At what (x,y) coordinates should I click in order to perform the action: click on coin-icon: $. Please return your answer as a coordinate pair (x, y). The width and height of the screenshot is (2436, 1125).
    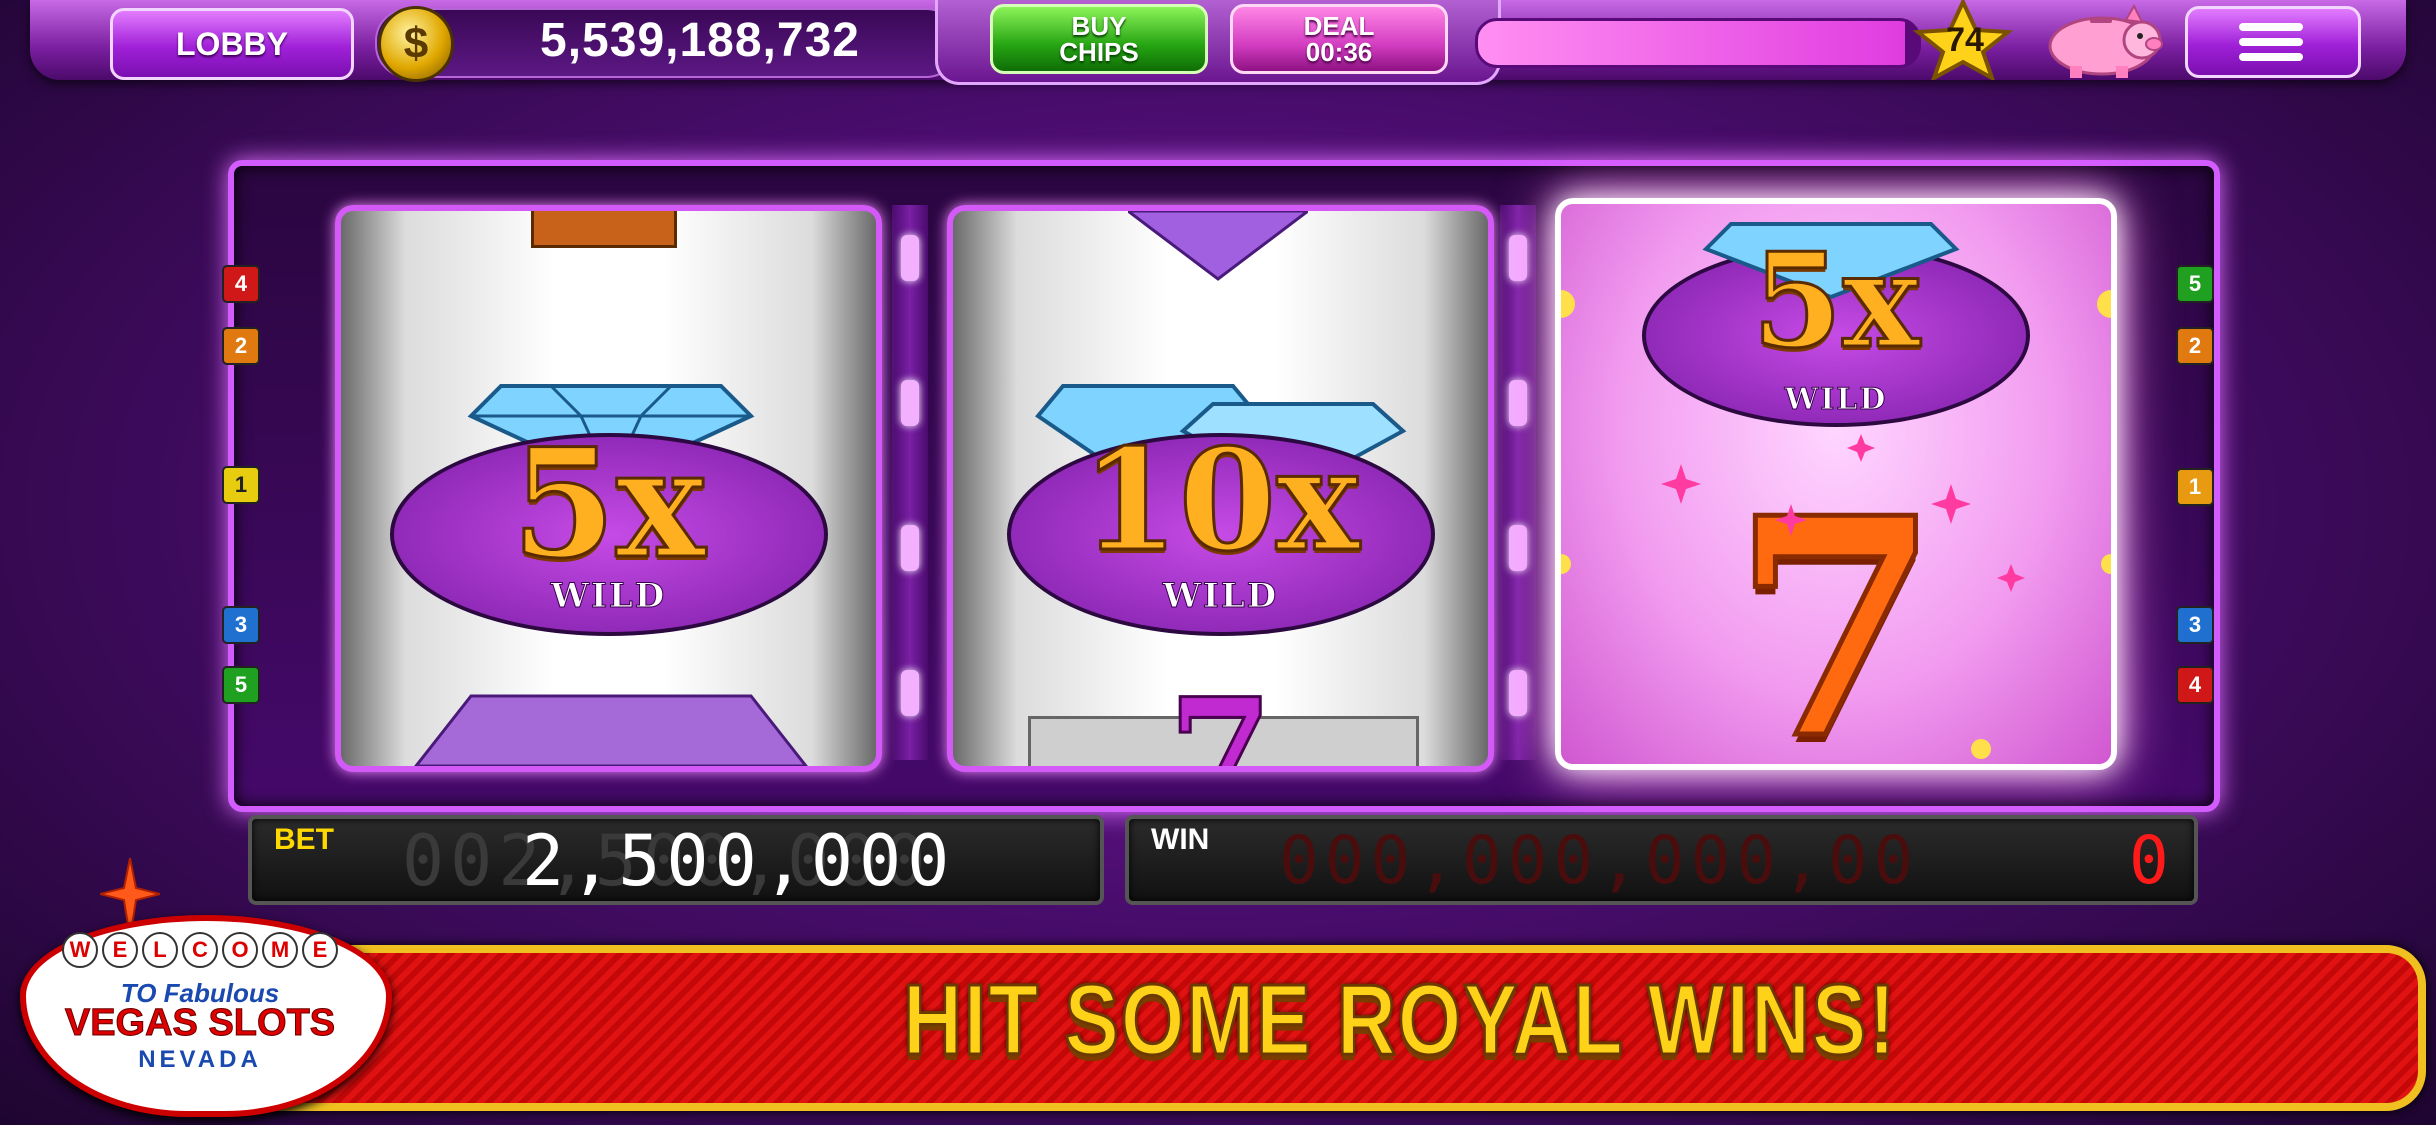
    Looking at the image, I should click on (416, 44).